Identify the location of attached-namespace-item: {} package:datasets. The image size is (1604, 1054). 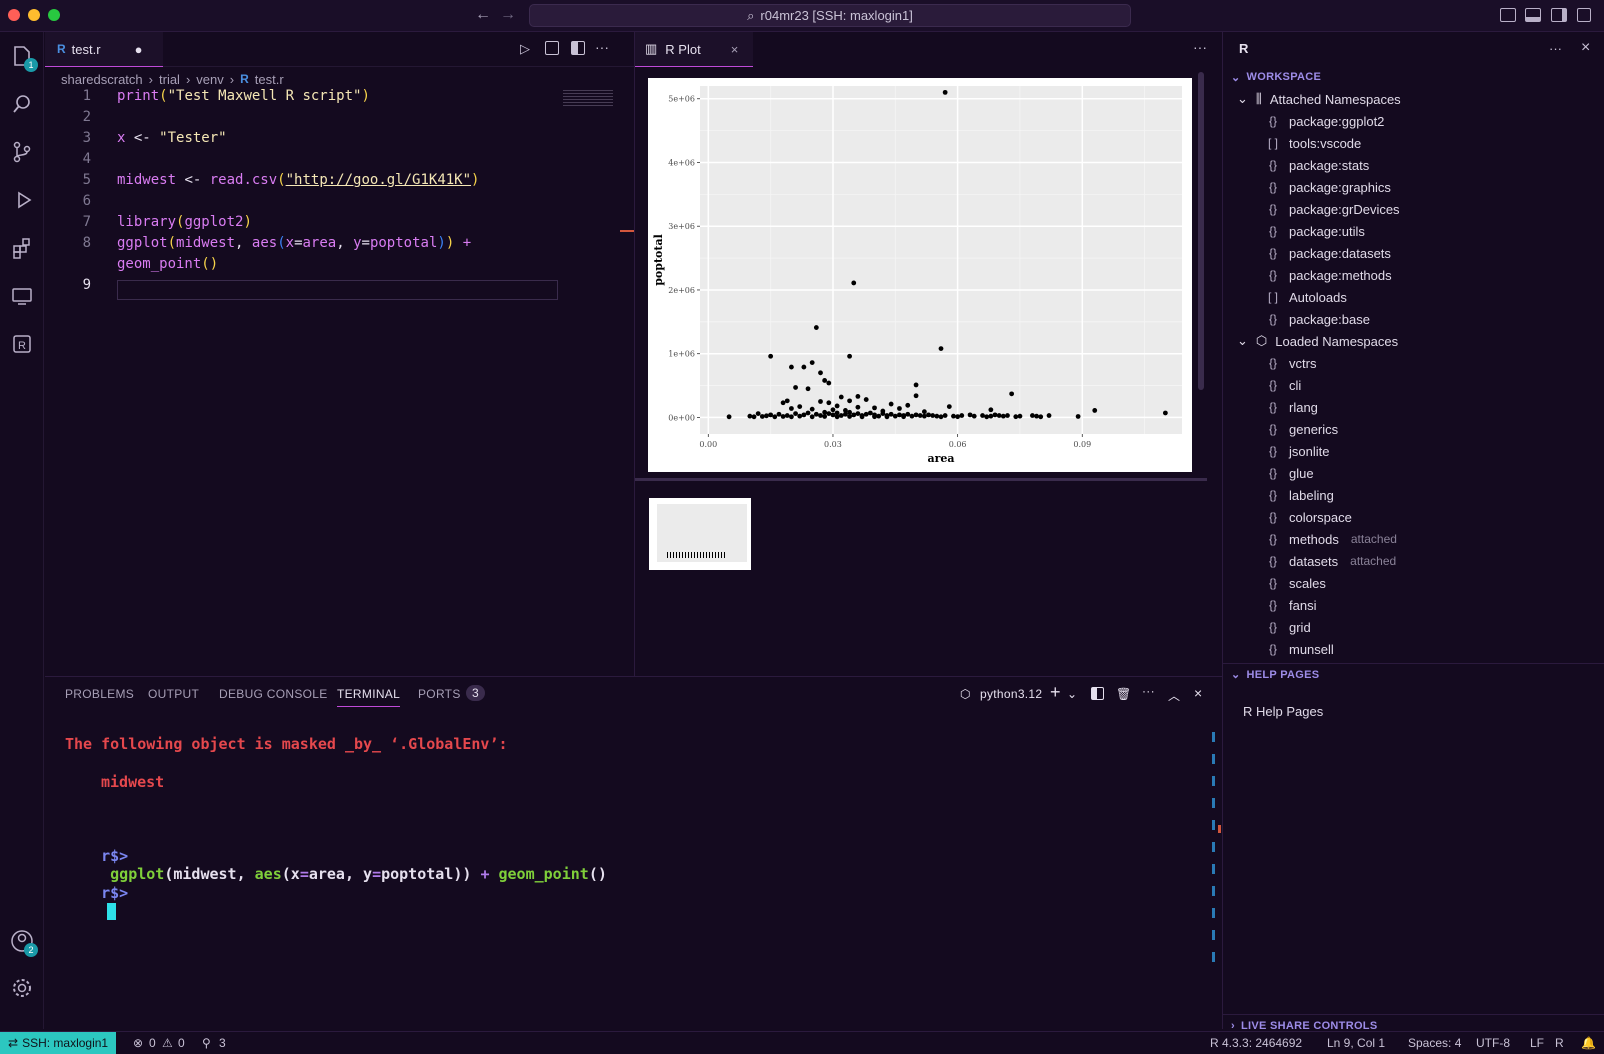
(1328, 253).